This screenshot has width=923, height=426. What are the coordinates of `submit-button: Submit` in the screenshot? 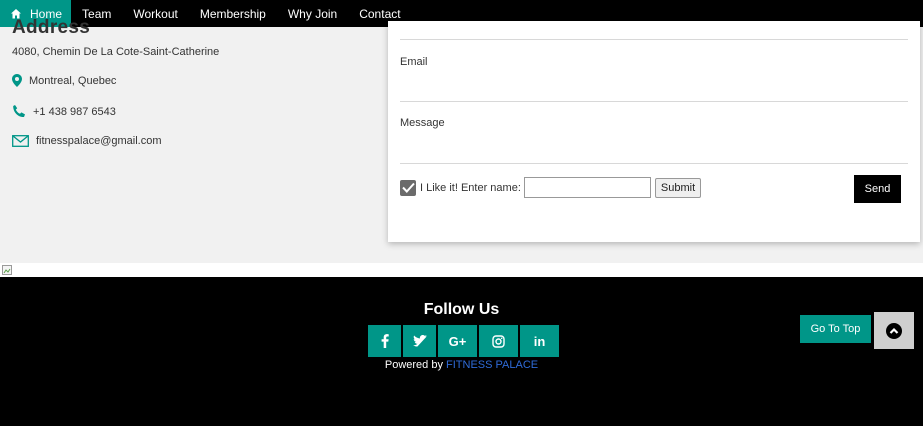 It's located at (678, 187).